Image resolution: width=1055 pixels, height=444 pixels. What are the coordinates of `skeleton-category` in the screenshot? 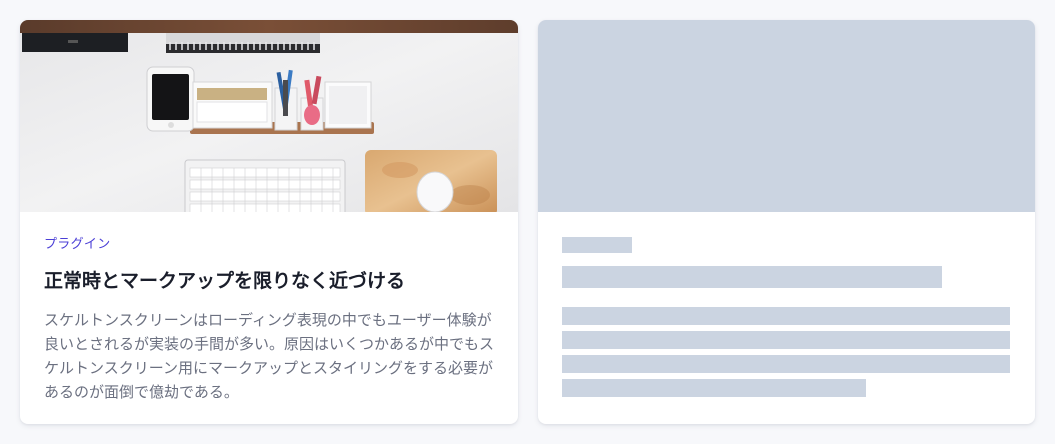 It's located at (597, 245).